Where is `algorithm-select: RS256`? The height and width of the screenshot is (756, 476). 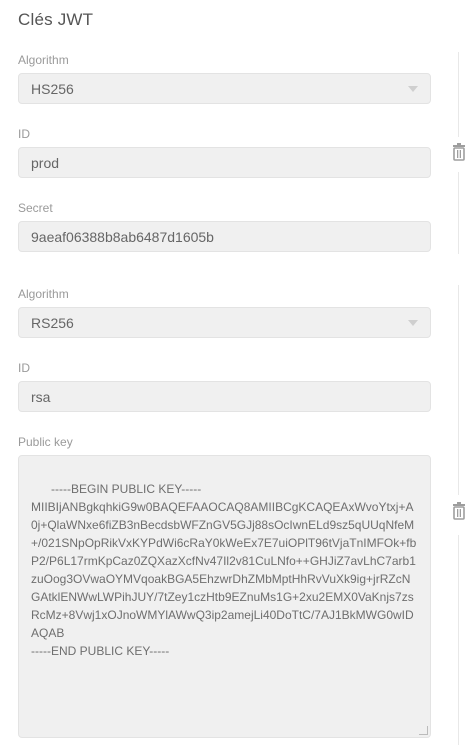
algorithm-select: RS256 is located at coordinates (224, 322).